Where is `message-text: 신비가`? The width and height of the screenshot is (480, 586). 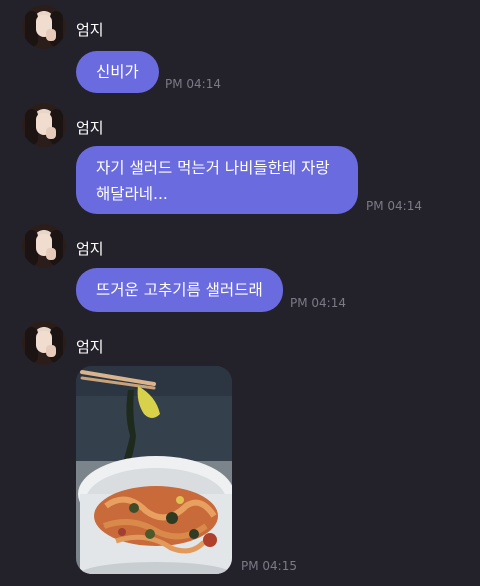 message-text: 신비가 is located at coordinates (117, 72).